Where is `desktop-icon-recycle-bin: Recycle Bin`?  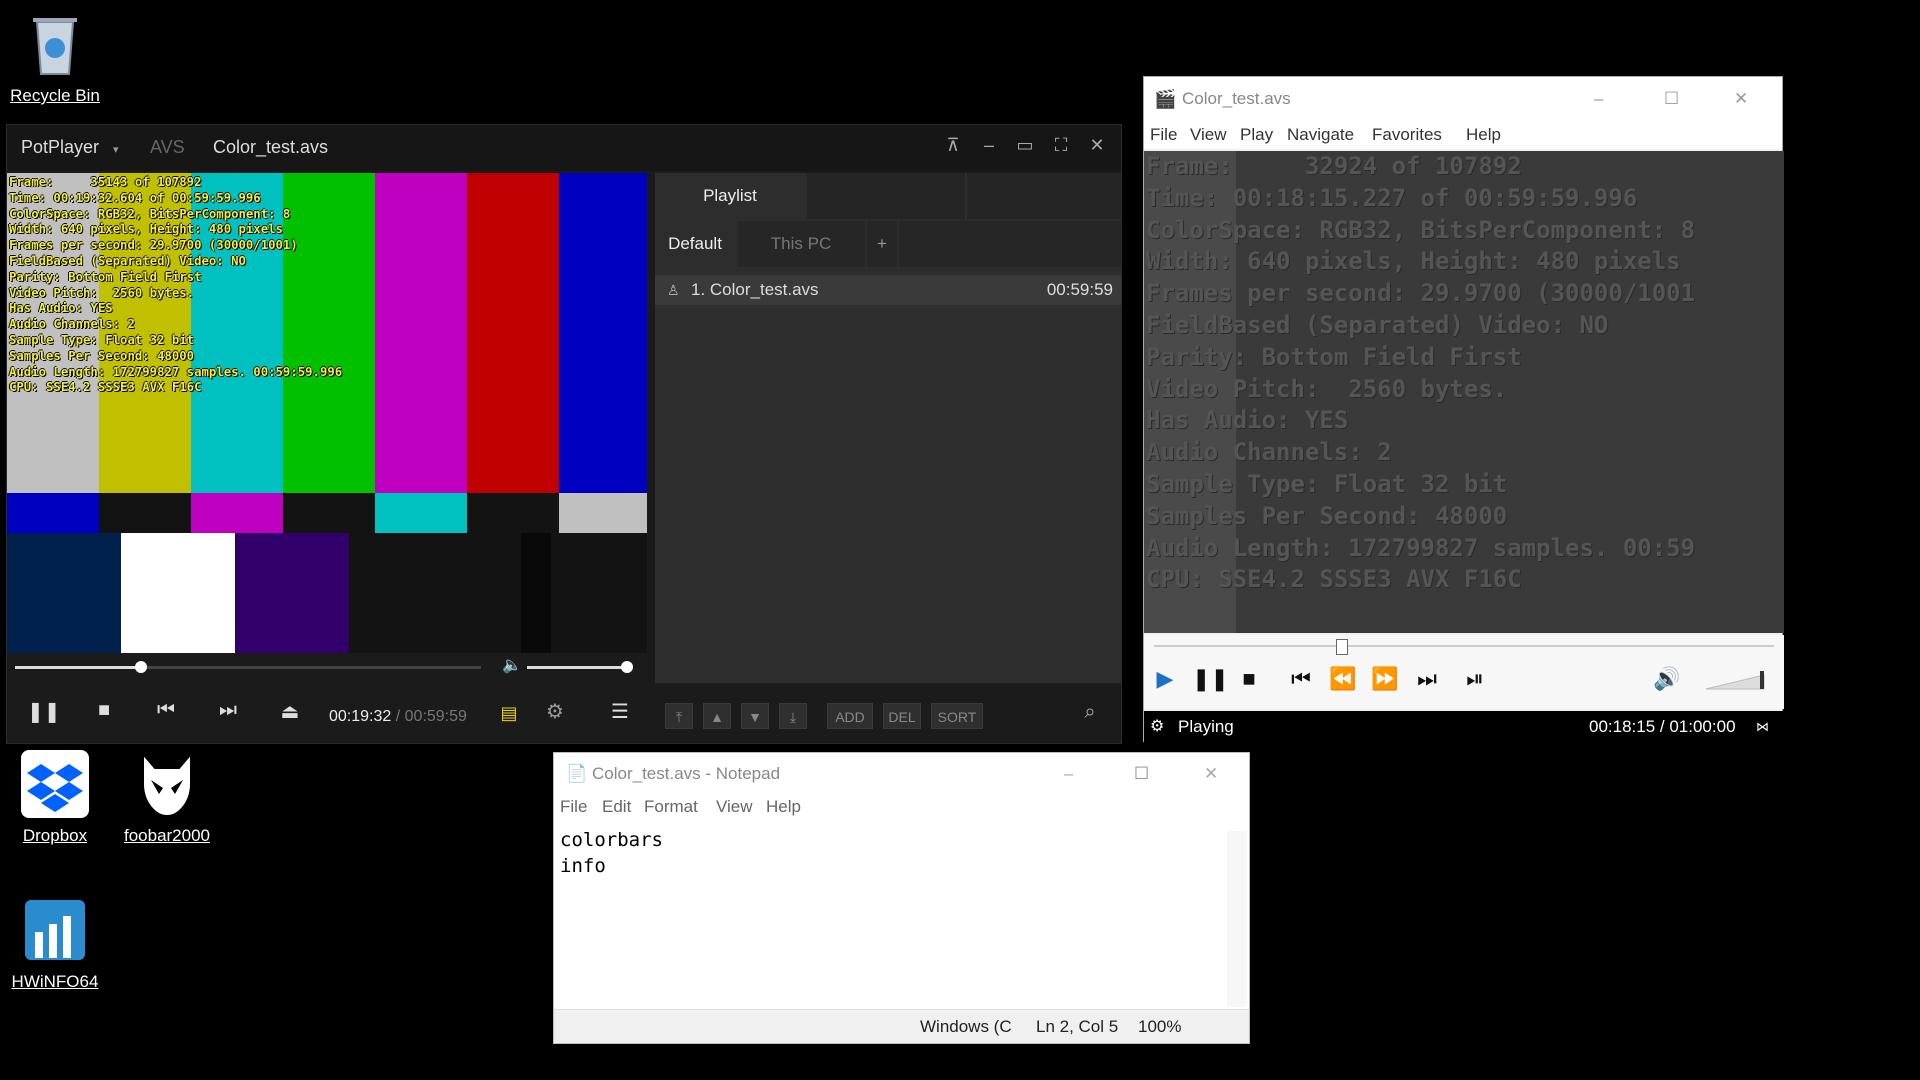
desktop-icon-recycle-bin: Recycle Bin is located at coordinates (55, 57).